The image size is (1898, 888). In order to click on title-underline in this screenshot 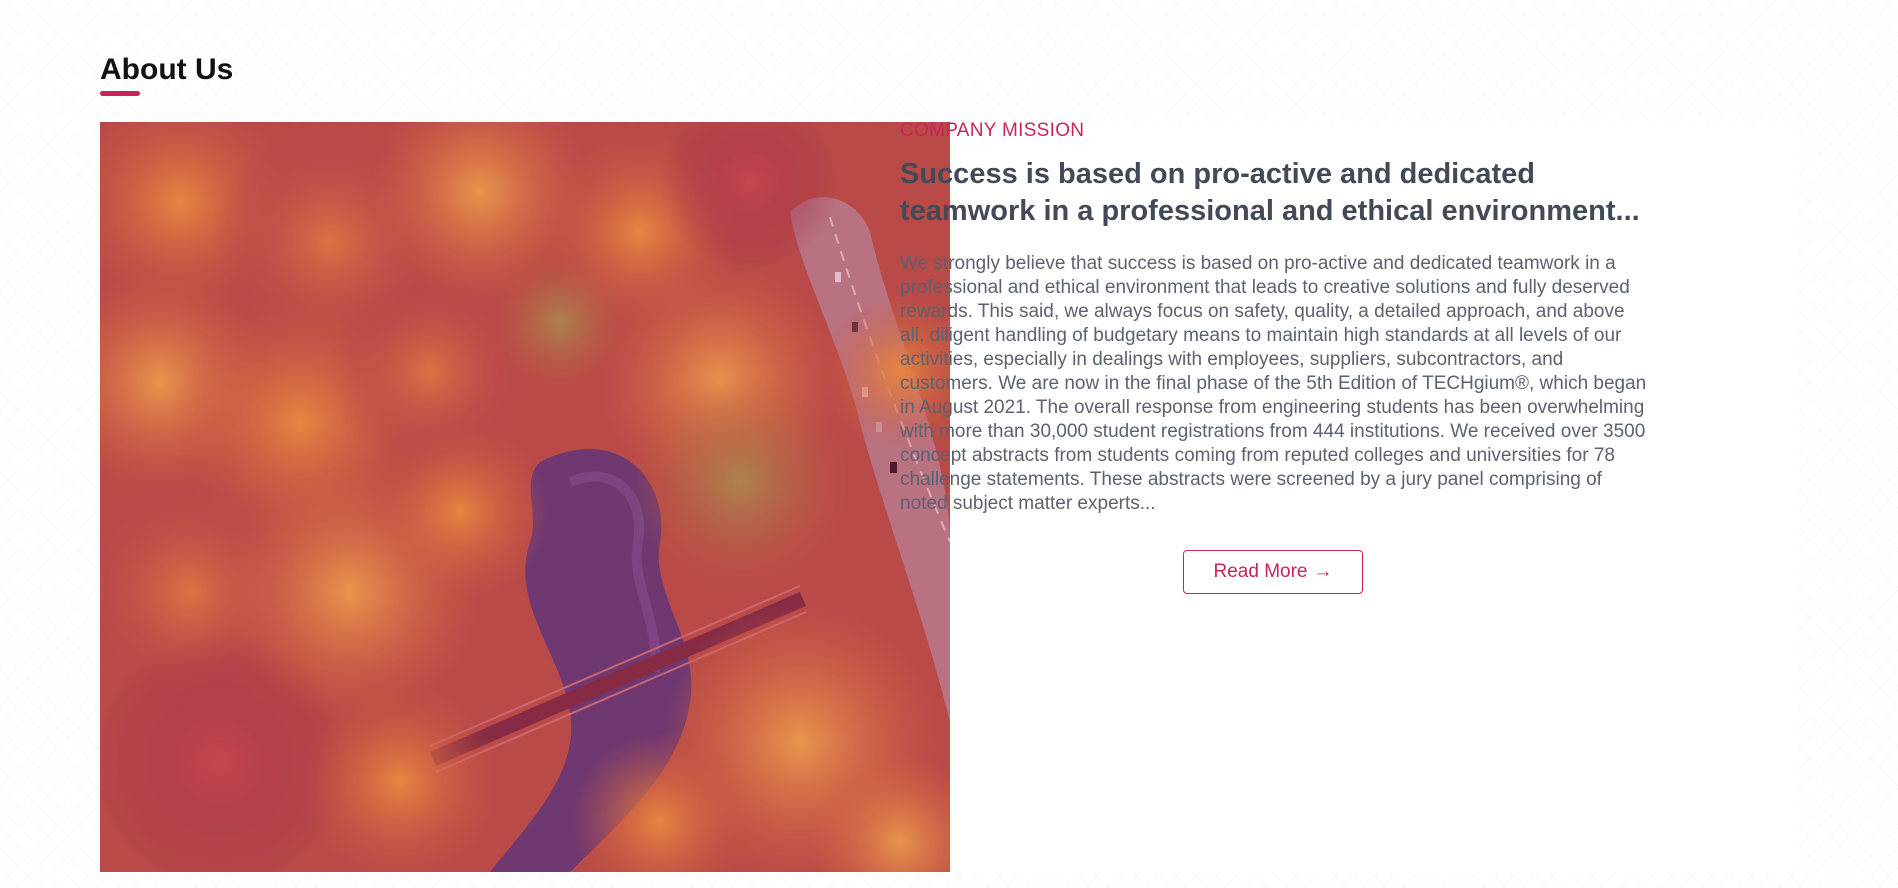, I will do `click(120, 93)`.